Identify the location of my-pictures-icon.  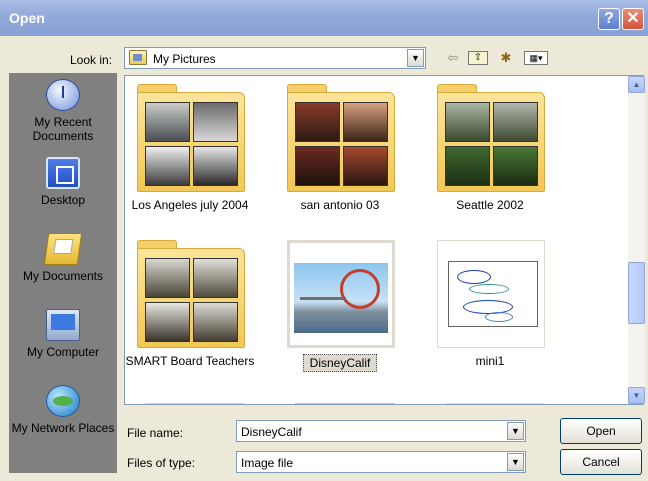
(138, 57).